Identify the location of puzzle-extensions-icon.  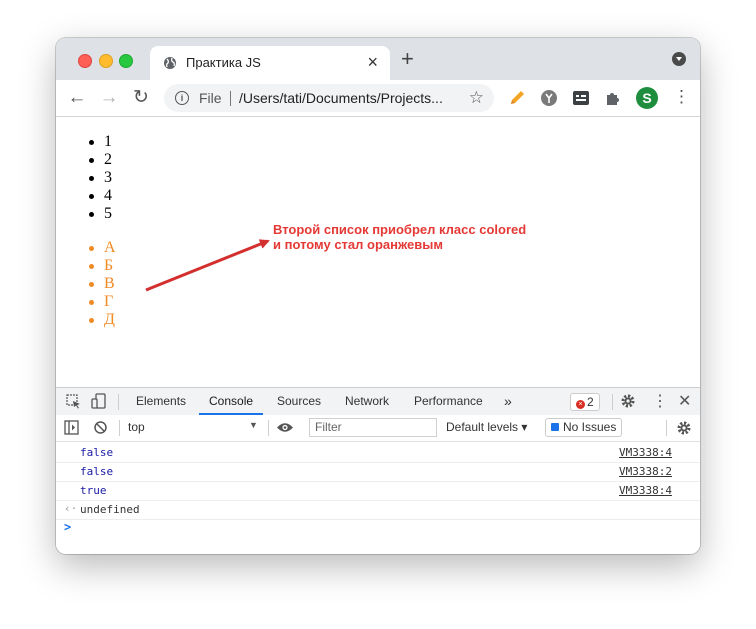
(613, 98).